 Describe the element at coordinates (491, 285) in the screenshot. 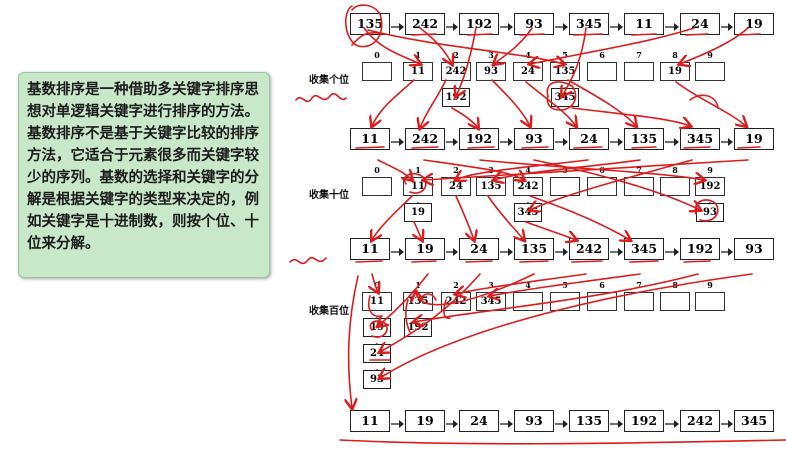

I see `bucket-index: 3` at that location.